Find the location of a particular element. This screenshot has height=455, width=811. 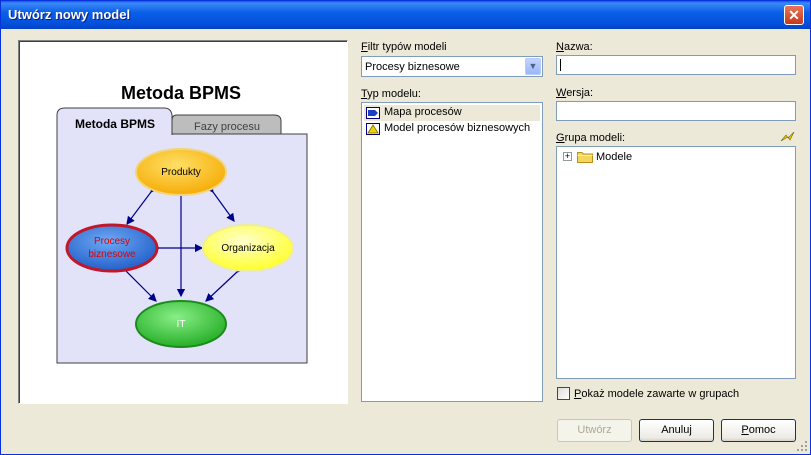

list-item-model-procesow-biznesowych: Model procesów biznesowych is located at coordinates (452, 129).